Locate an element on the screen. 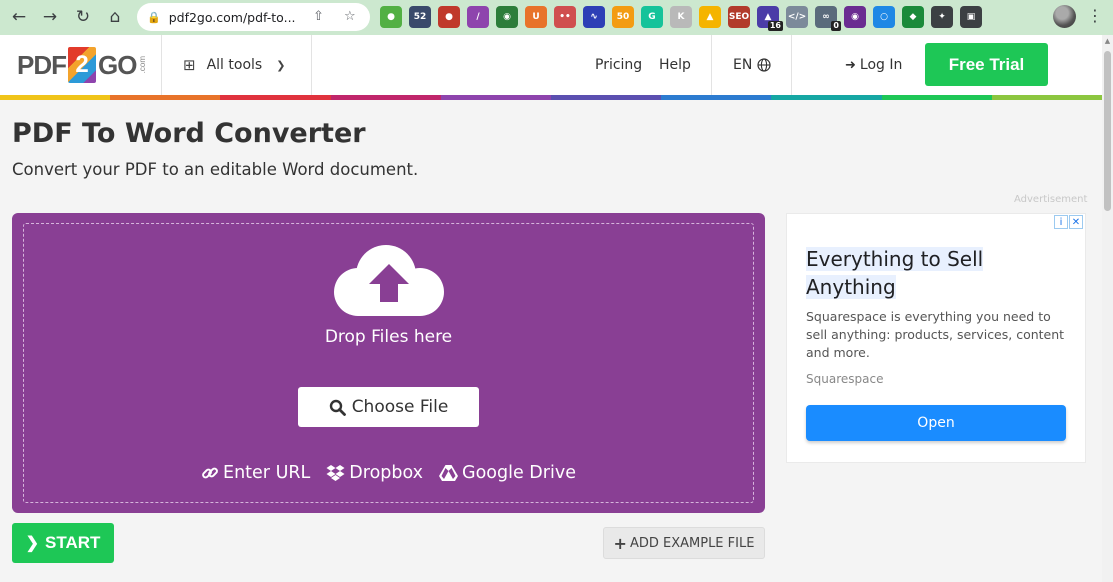 The height and width of the screenshot is (582, 1113). ad-brand: Squarespace is located at coordinates (845, 379).